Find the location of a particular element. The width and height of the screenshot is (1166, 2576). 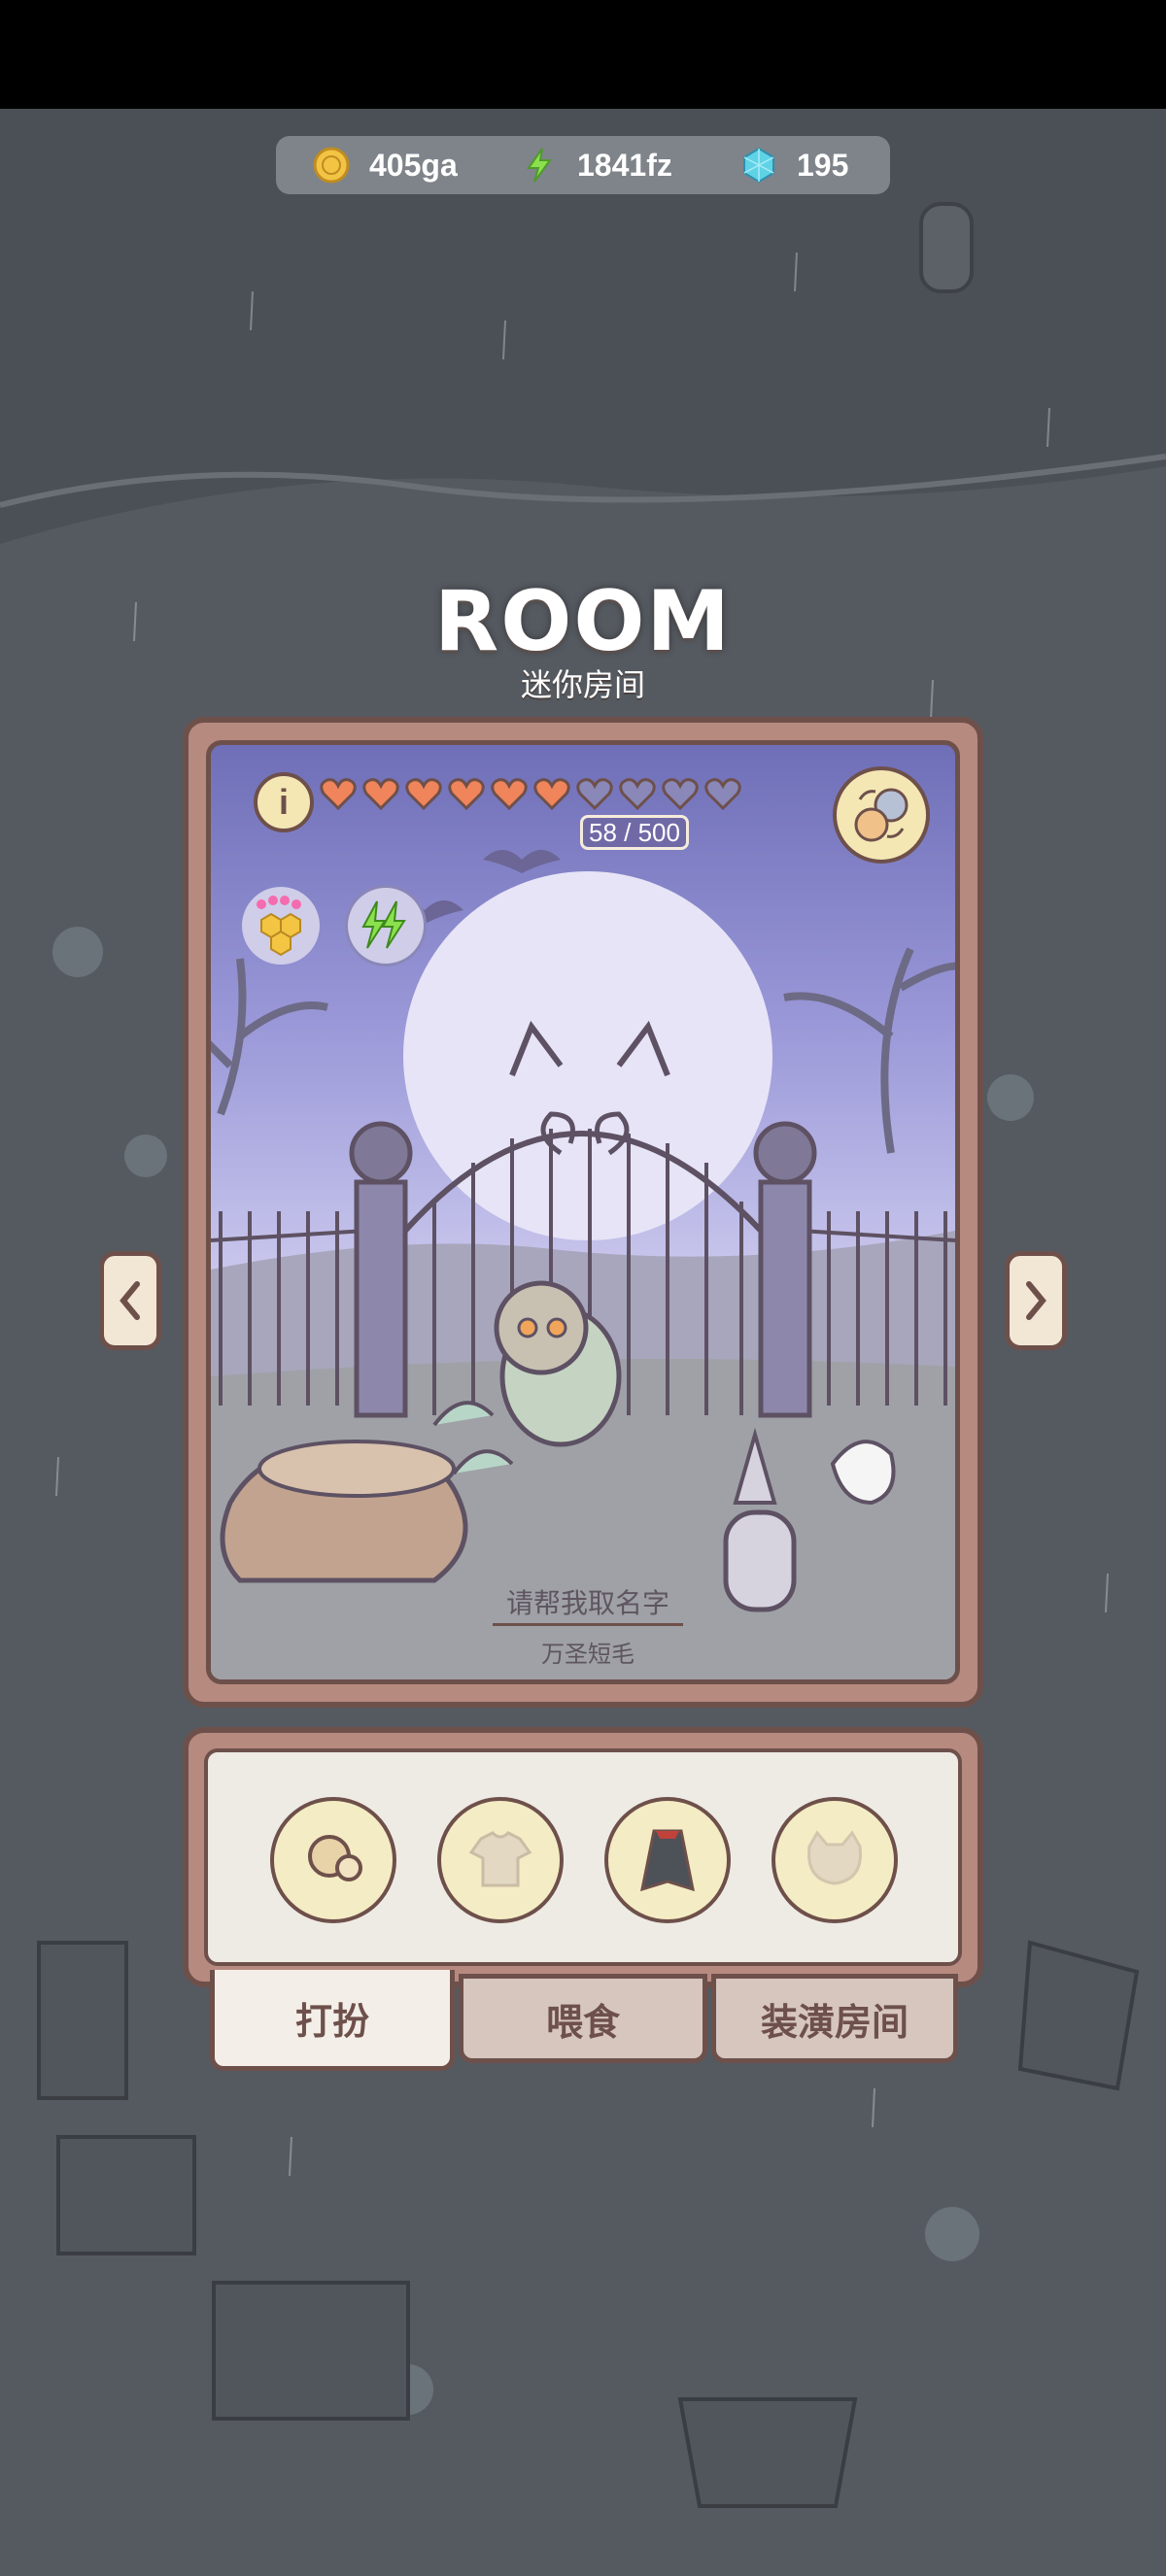

gold-amount: 405ga is located at coordinates (413, 165).